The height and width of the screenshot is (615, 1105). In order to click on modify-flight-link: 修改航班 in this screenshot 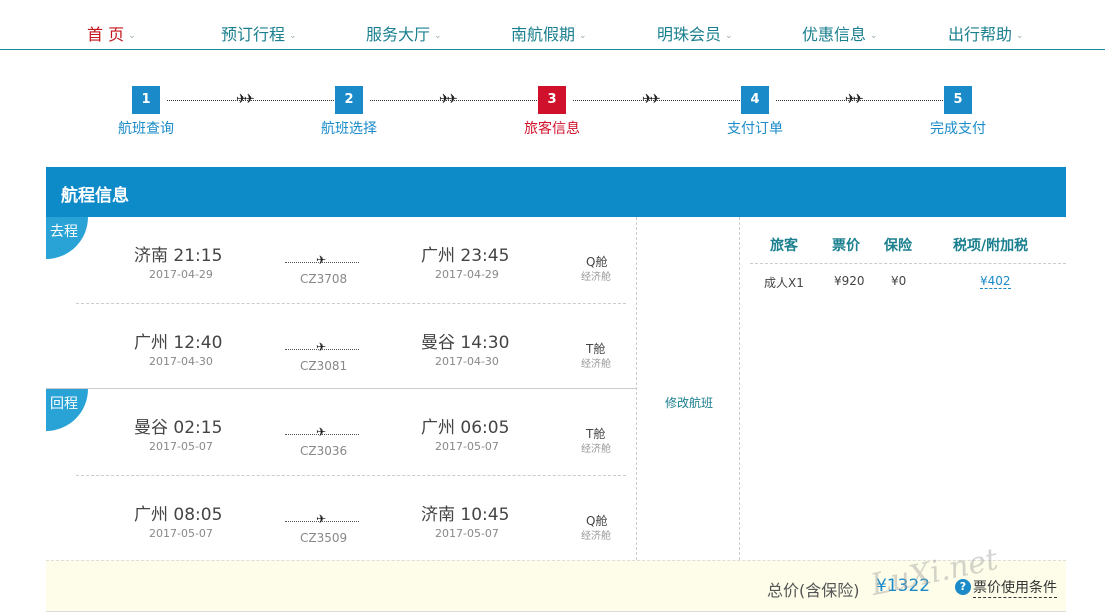, I will do `click(689, 402)`.